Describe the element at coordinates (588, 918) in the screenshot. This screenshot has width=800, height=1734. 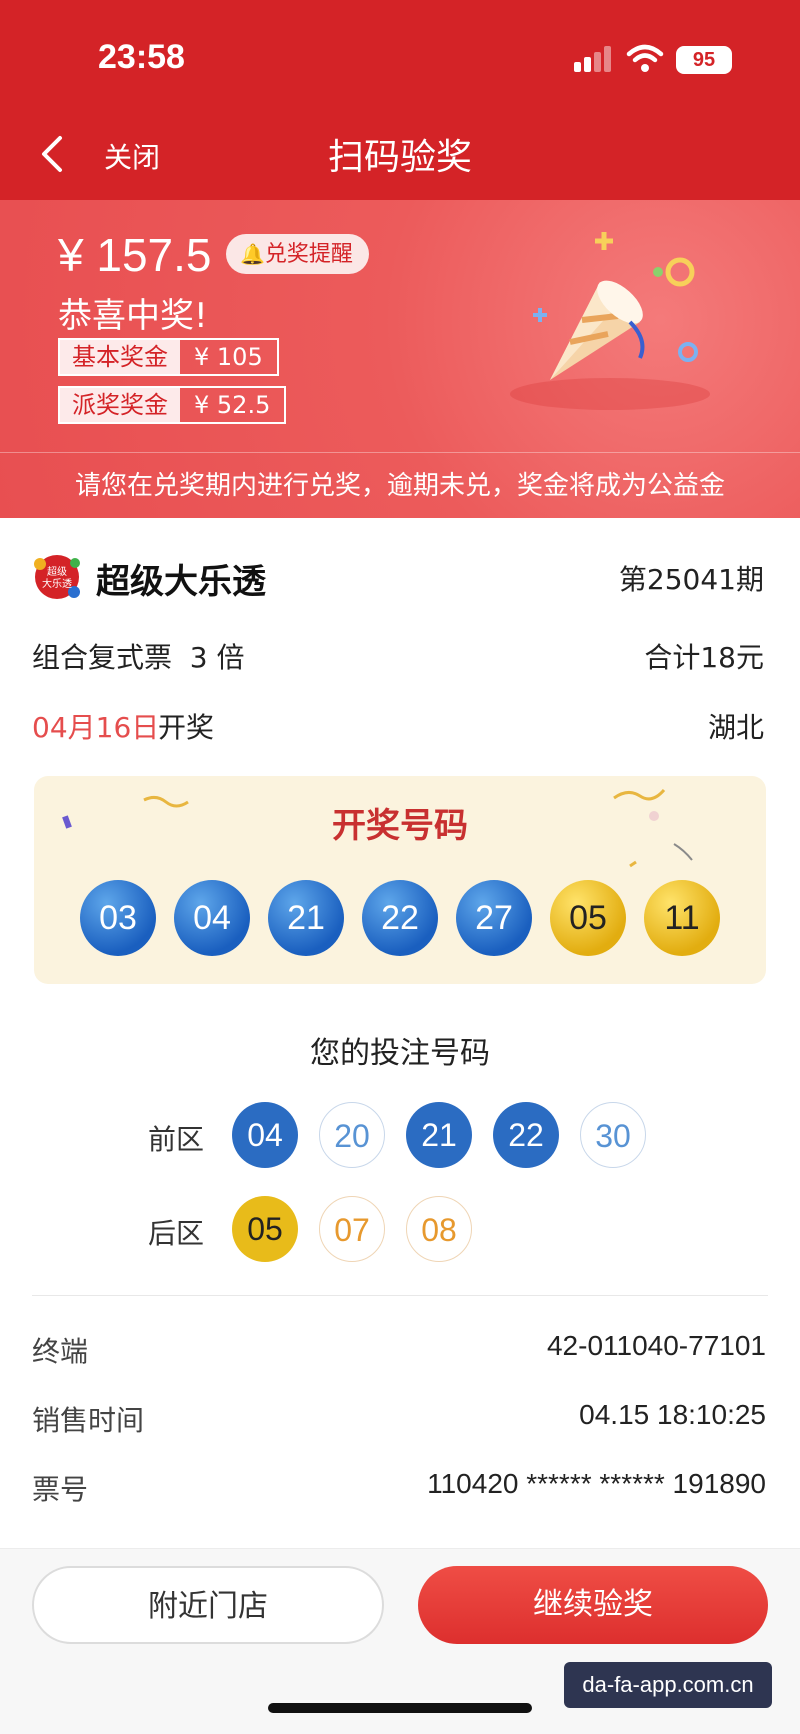
I see `winning-ball-back-1: 05` at that location.